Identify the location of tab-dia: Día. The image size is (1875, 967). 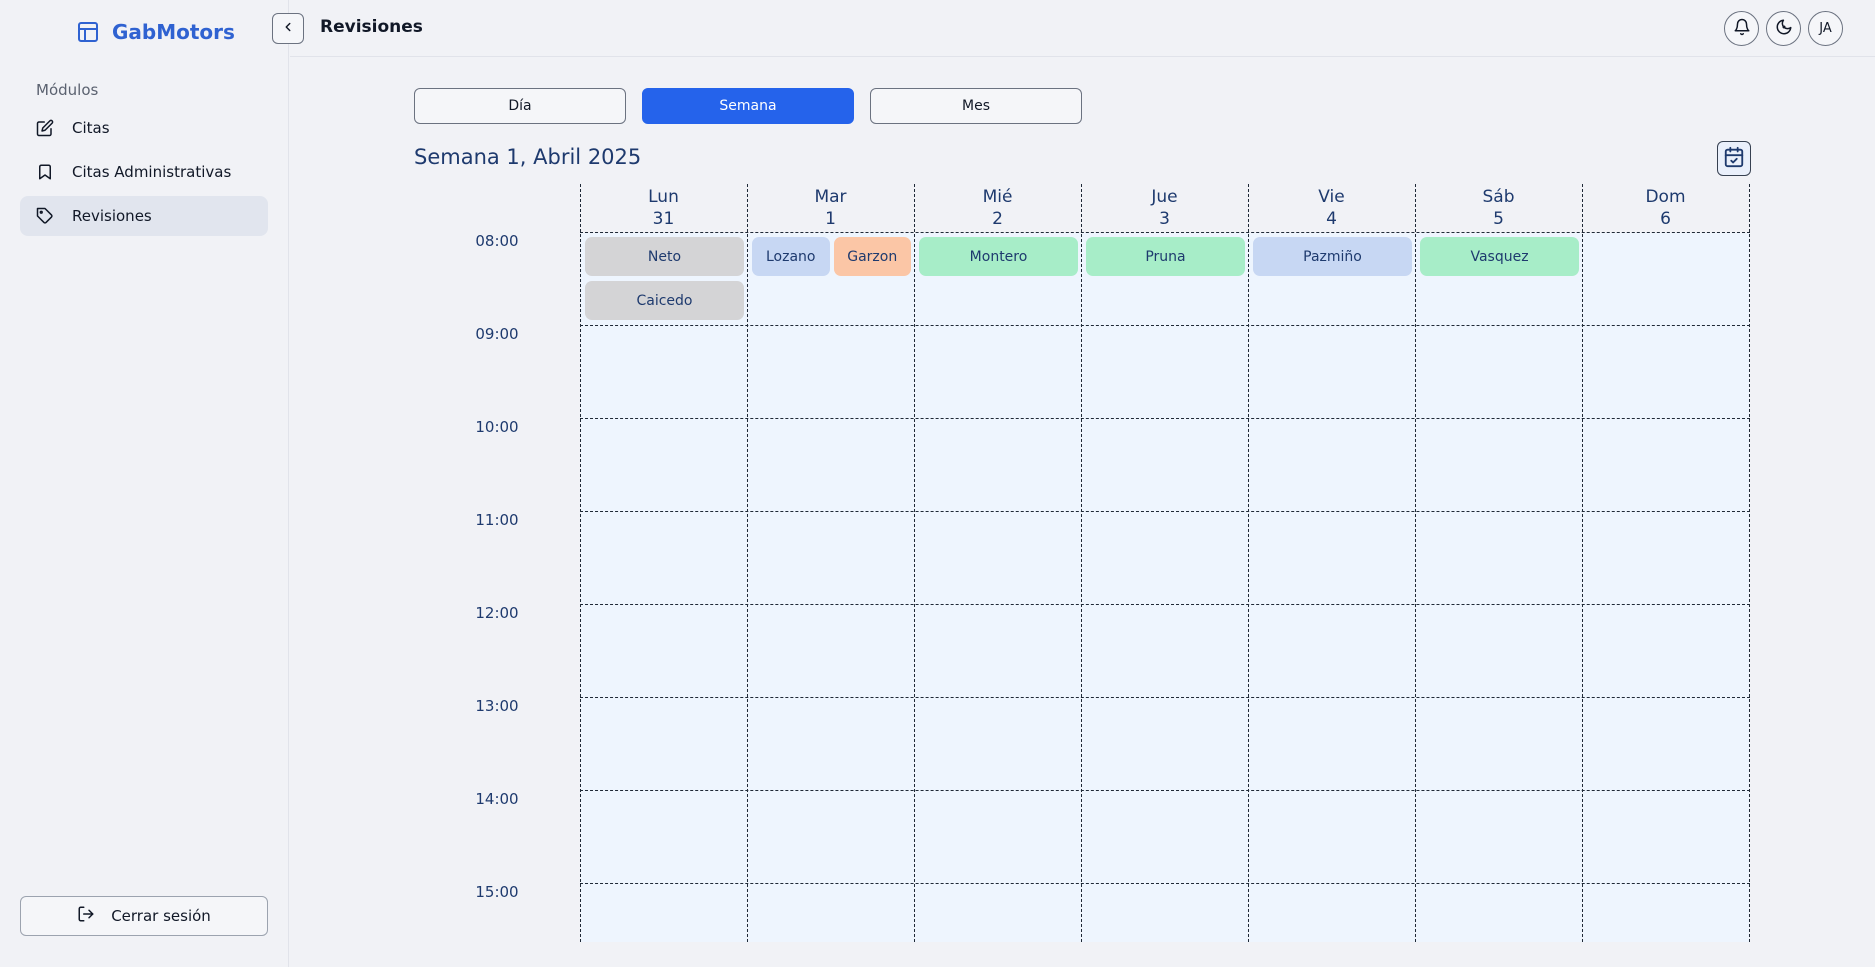
(520, 106).